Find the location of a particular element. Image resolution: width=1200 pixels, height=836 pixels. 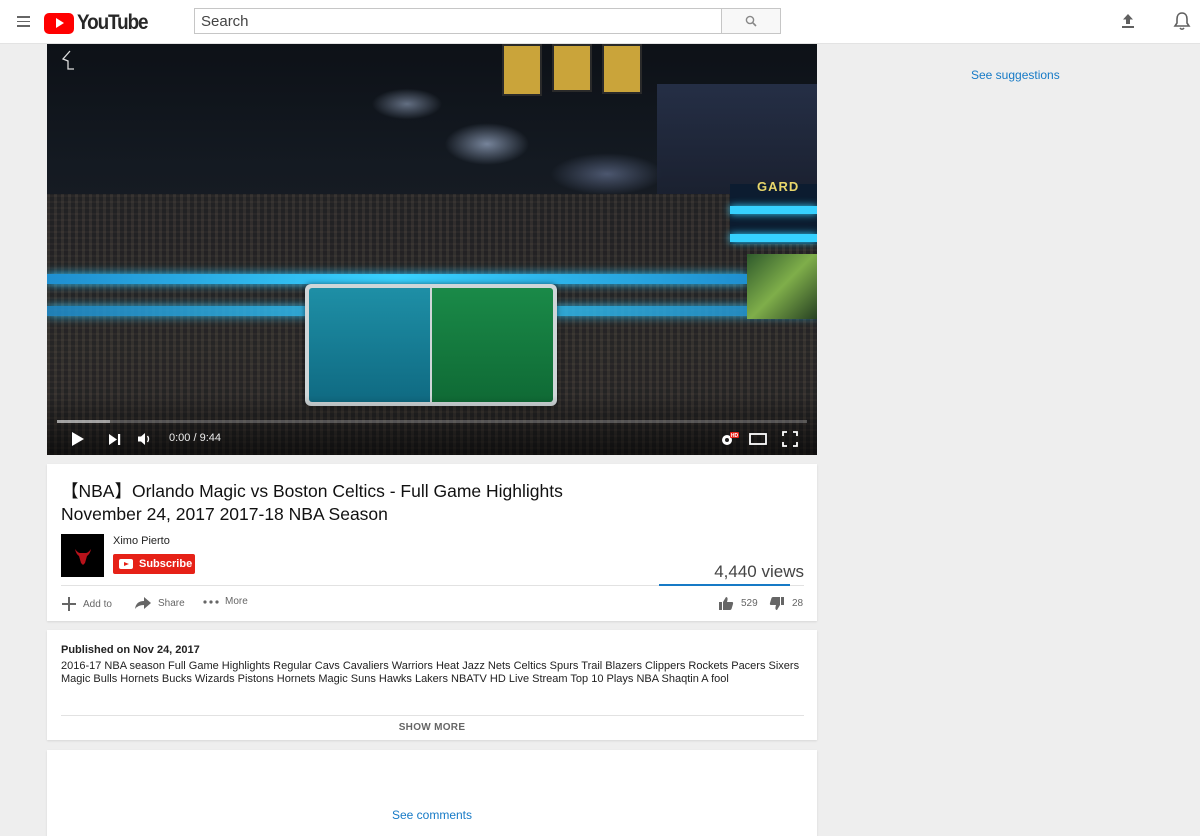

controls-gradient is located at coordinates (432, 425).